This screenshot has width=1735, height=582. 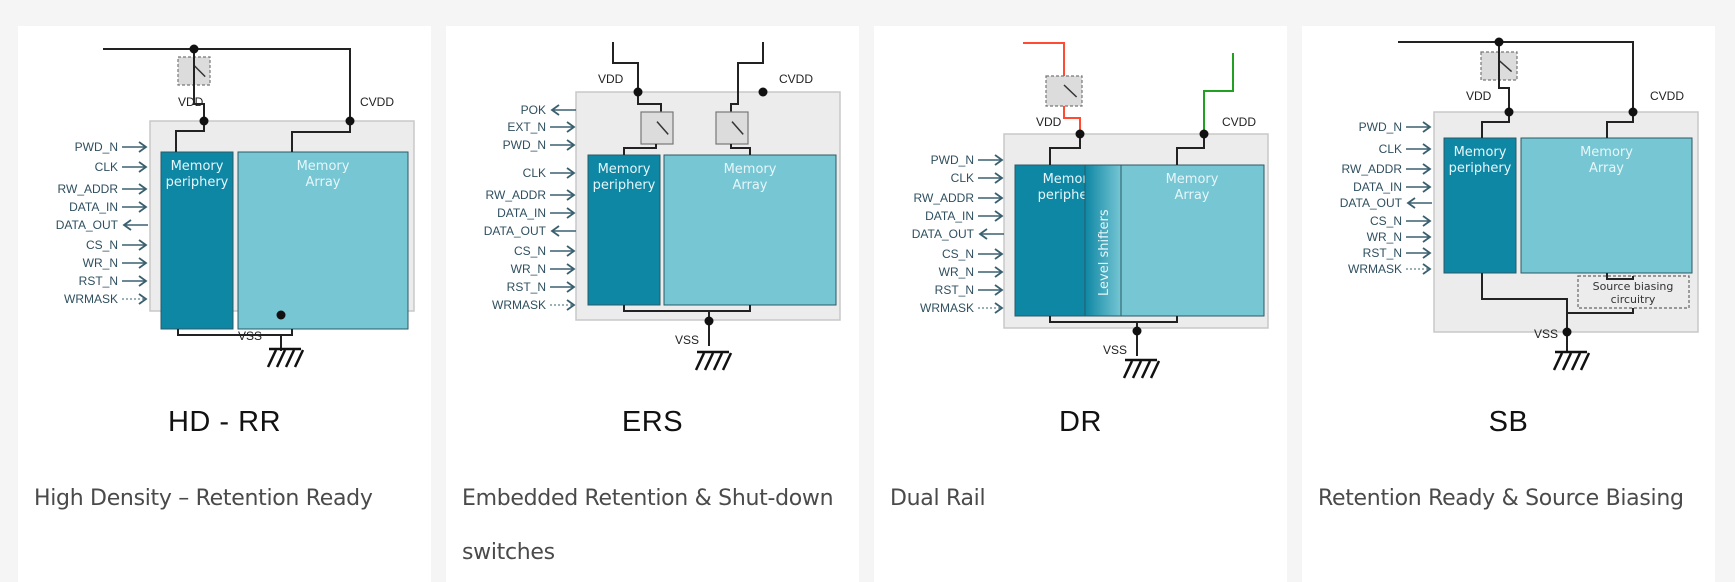 I want to click on level-shifters-label: Level shifters, so click(x=1104, y=252).